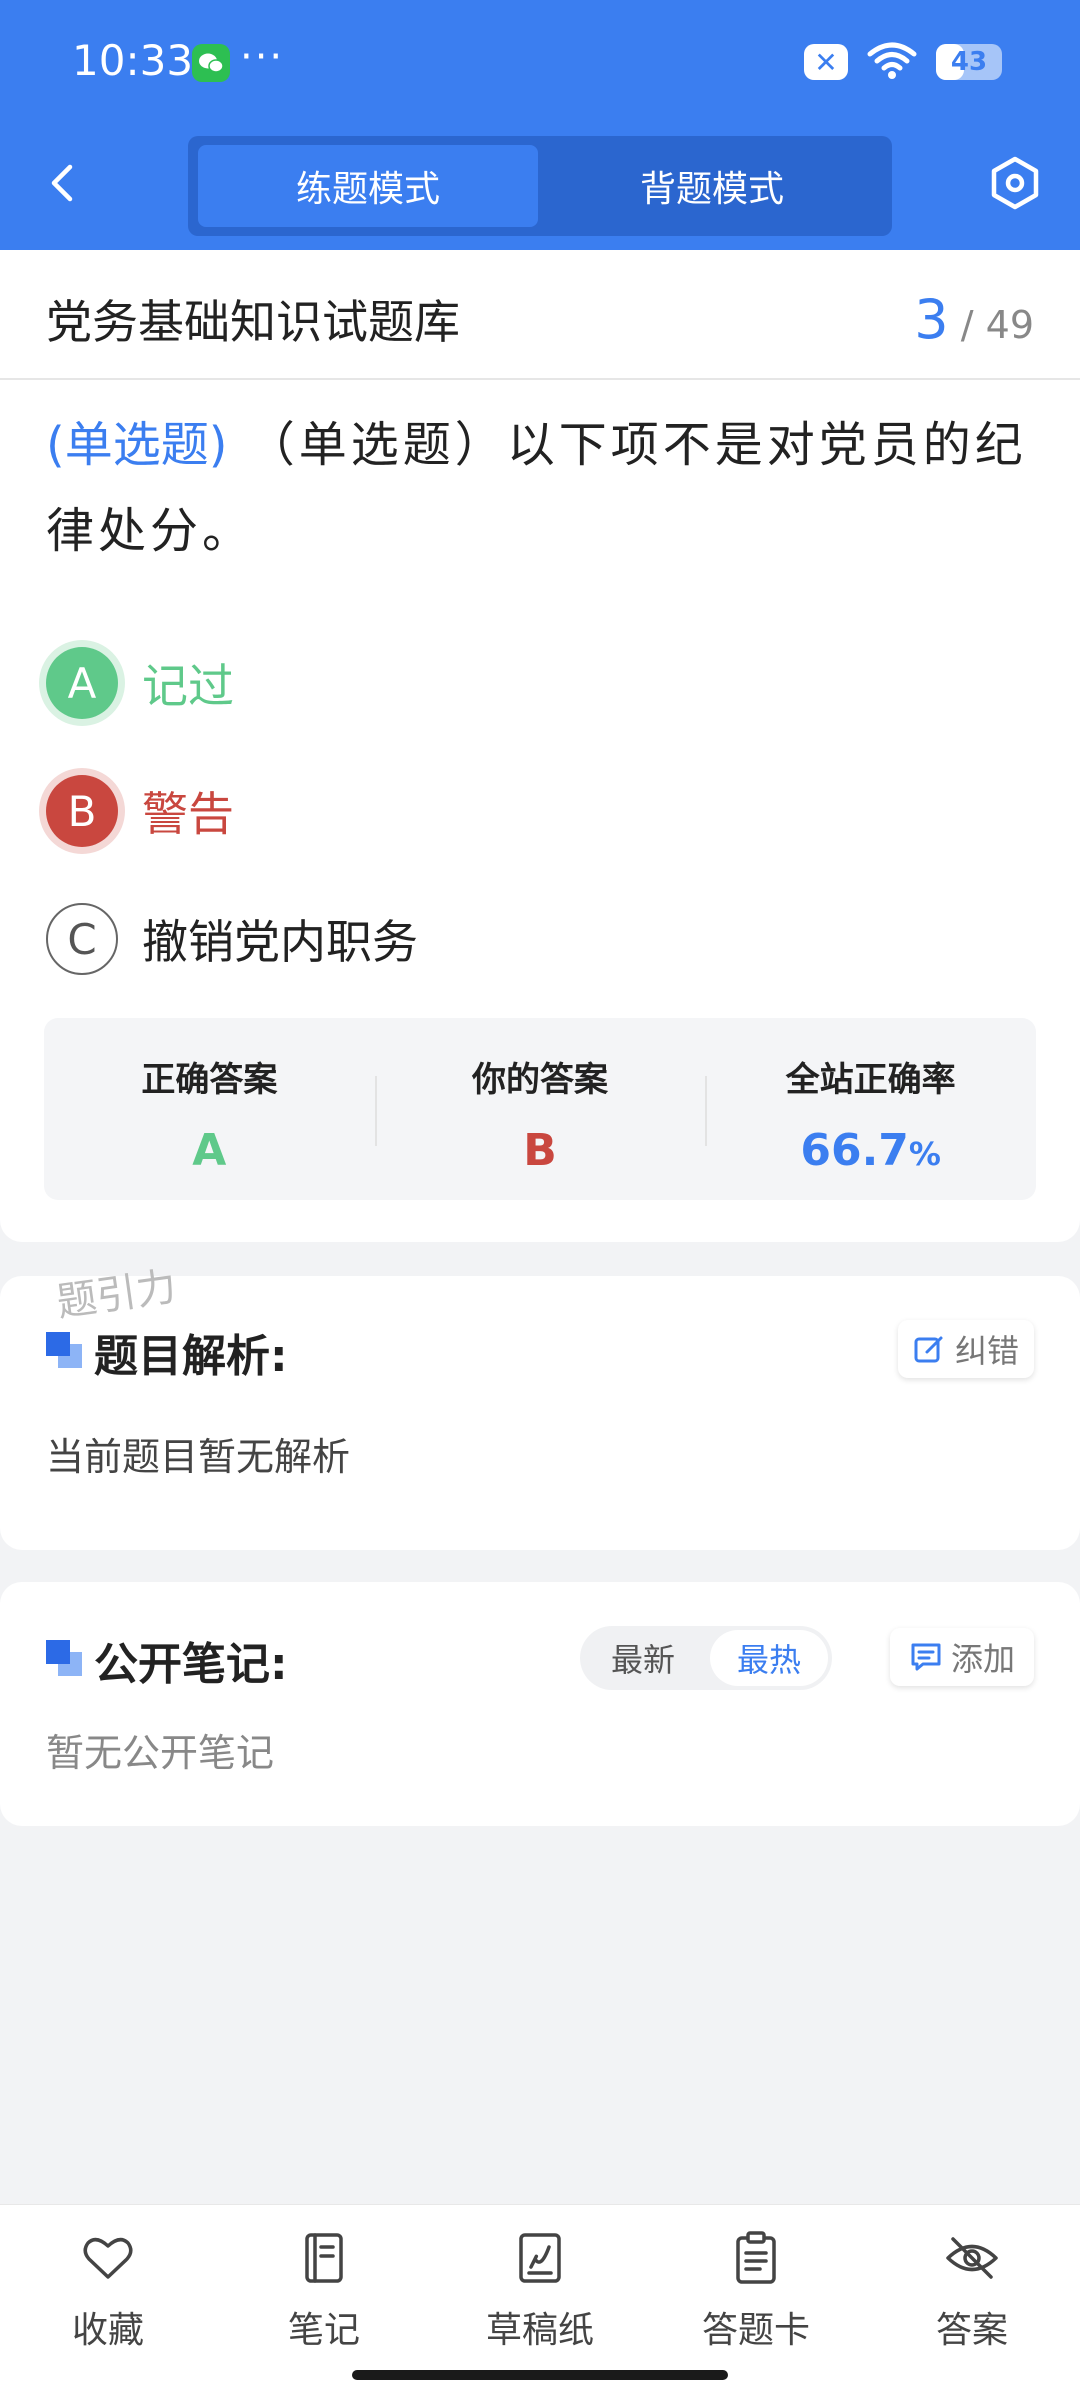 The width and height of the screenshot is (1080, 2400). Describe the element at coordinates (971, 2330) in the screenshot. I see `nav-answer-toggle-label: 答案` at that location.